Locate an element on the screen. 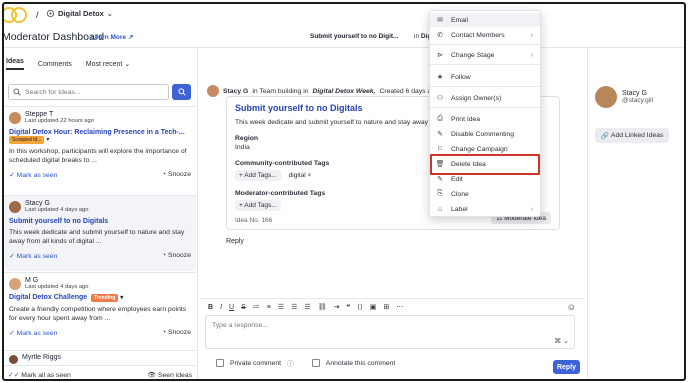 This screenshot has width=688, height=383. phone-icon: ✆ is located at coordinates (440, 35).